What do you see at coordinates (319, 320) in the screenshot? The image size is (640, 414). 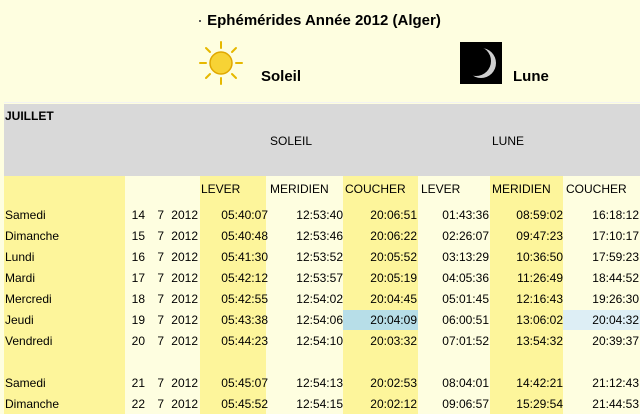 I see `table-cell-sm: 12:54:06` at bounding box center [319, 320].